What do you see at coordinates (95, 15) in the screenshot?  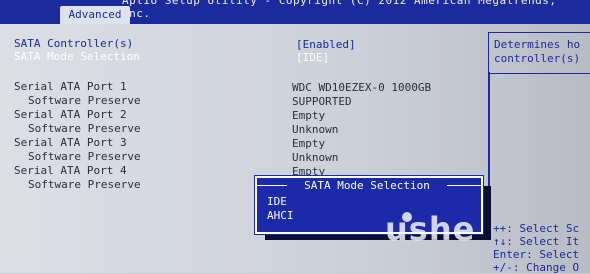 I see `tab-advanced: Advanced` at bounding box center [95, 15].